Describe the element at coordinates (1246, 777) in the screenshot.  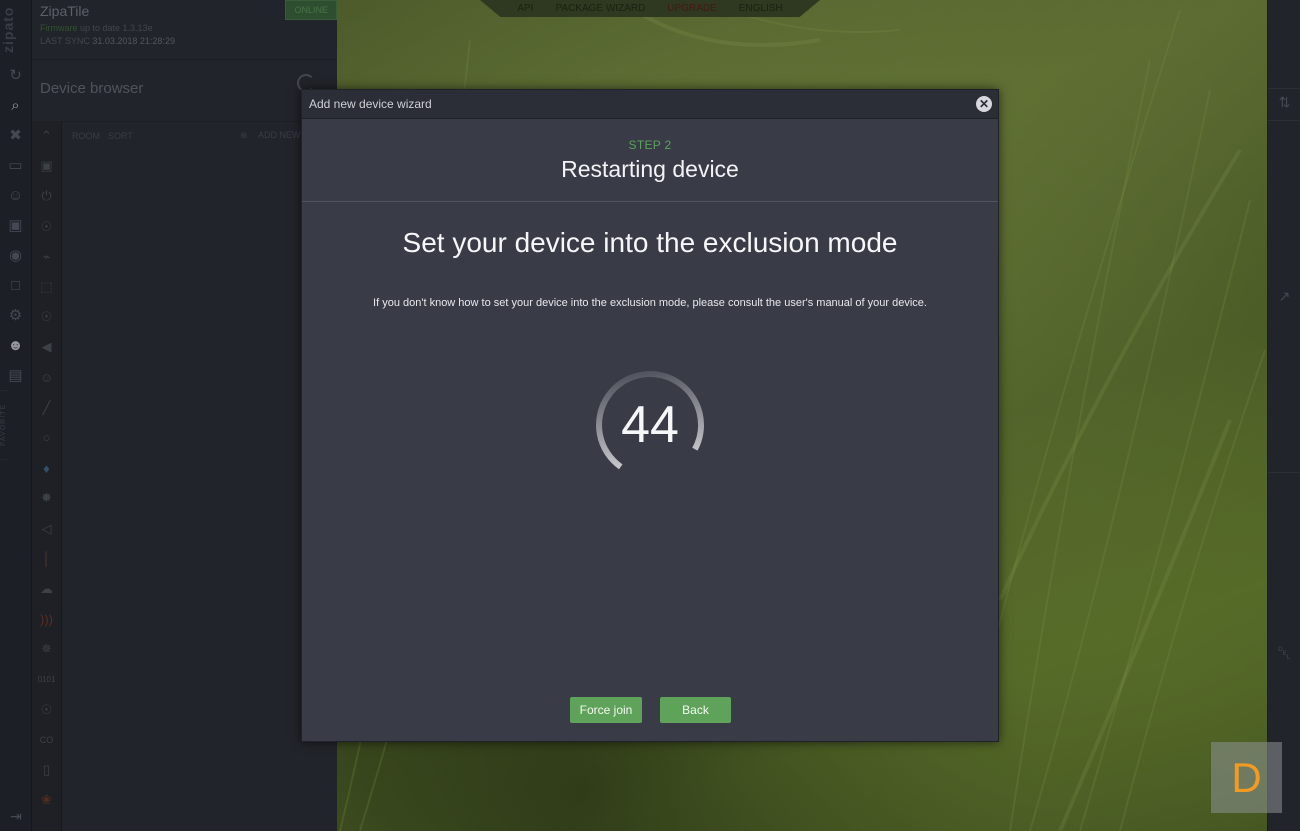
I see `watermark-logo: D` at that location.